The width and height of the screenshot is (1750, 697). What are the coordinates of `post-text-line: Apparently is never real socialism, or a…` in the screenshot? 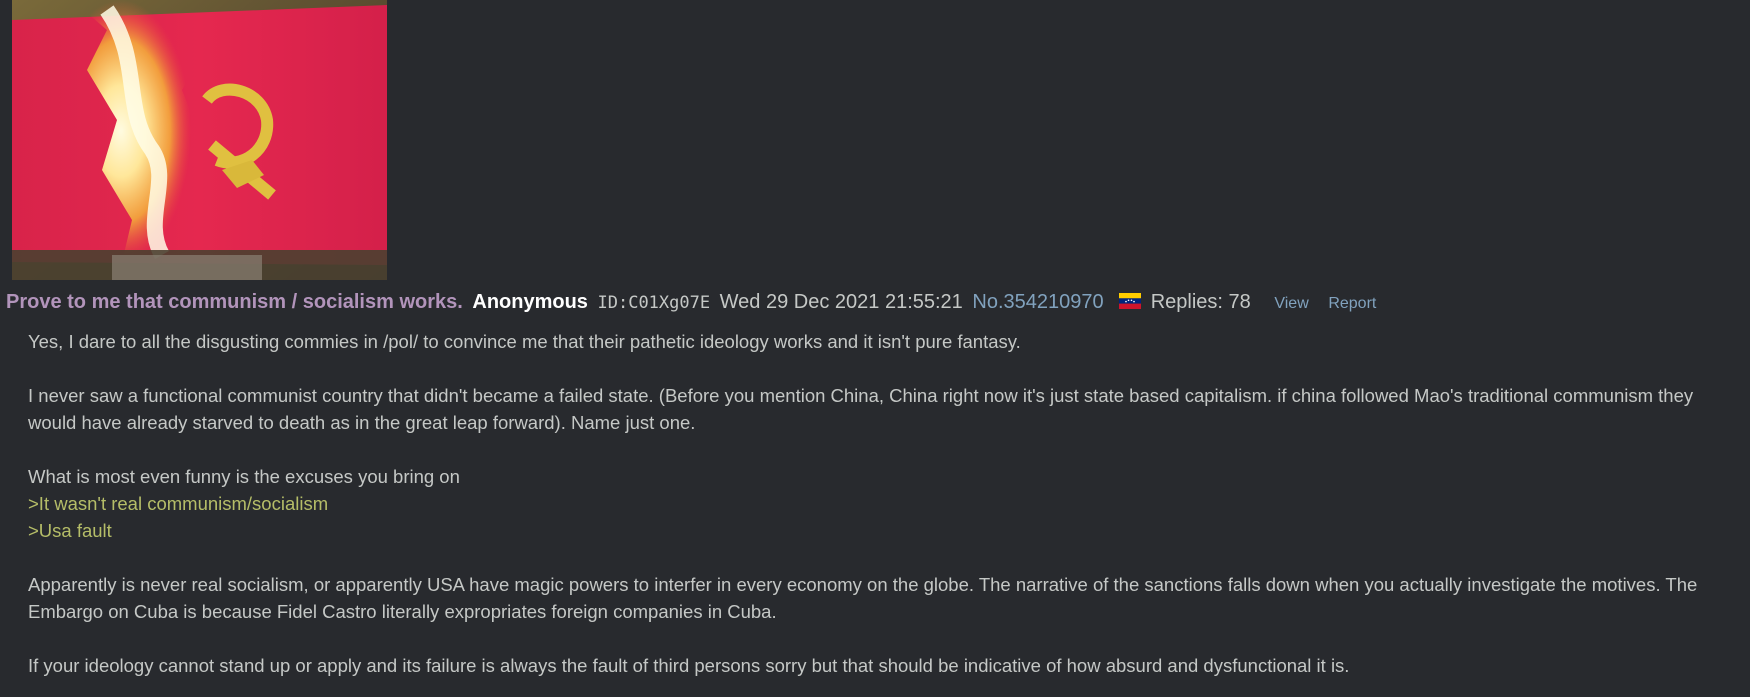 It's located at (863, 598).